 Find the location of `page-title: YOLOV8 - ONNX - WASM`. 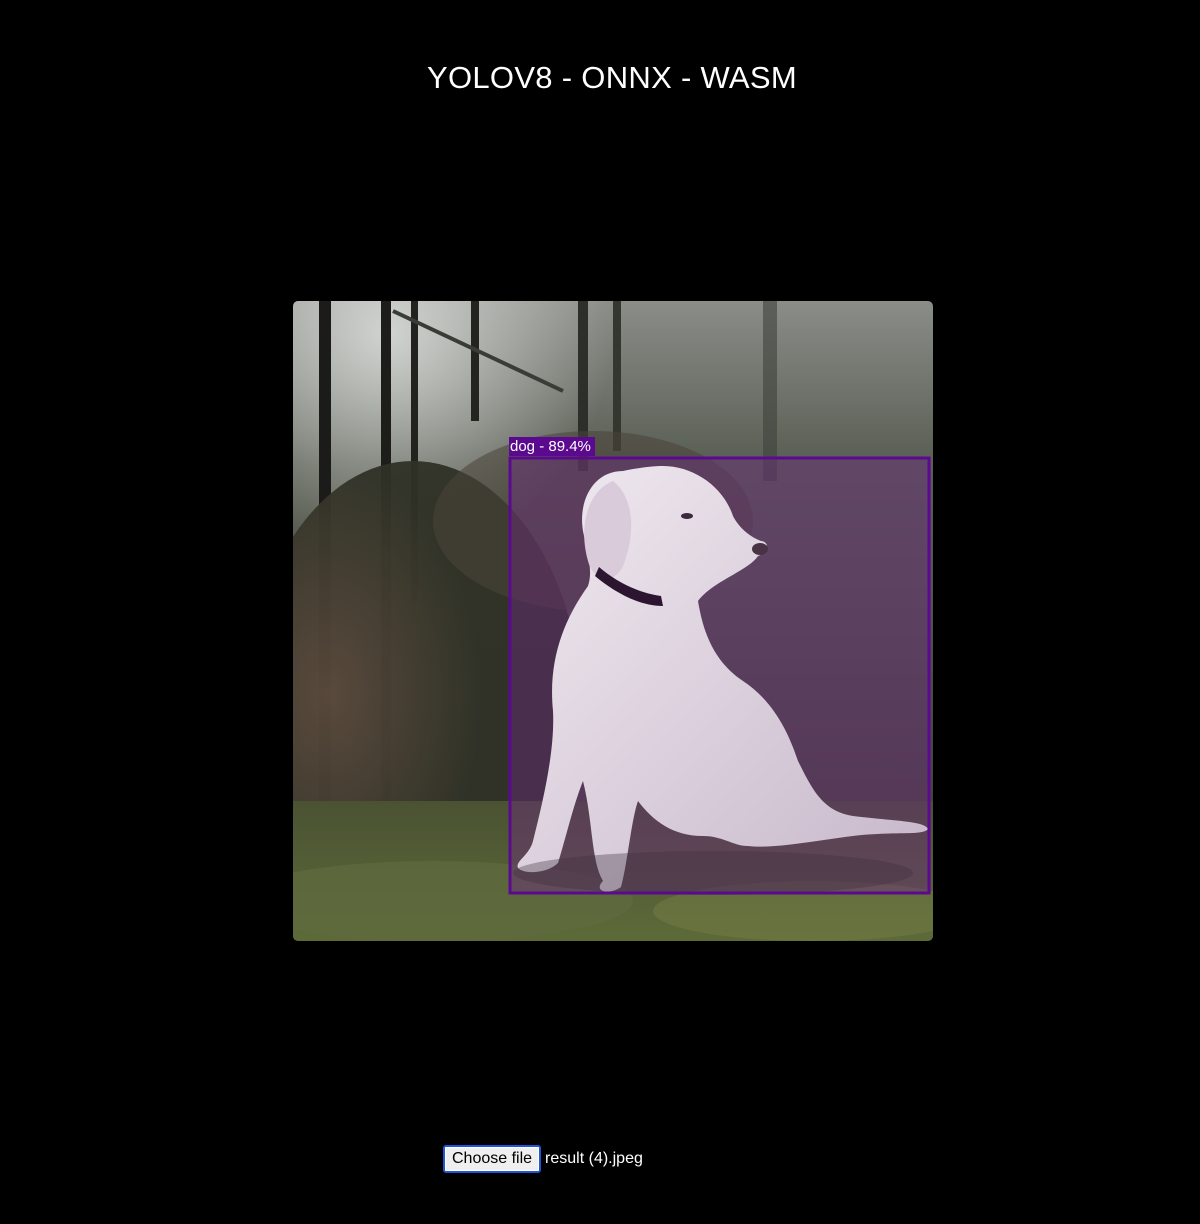

page-title: YOLOV8 - ONNX - WASM is located at coordinates (611, 77).